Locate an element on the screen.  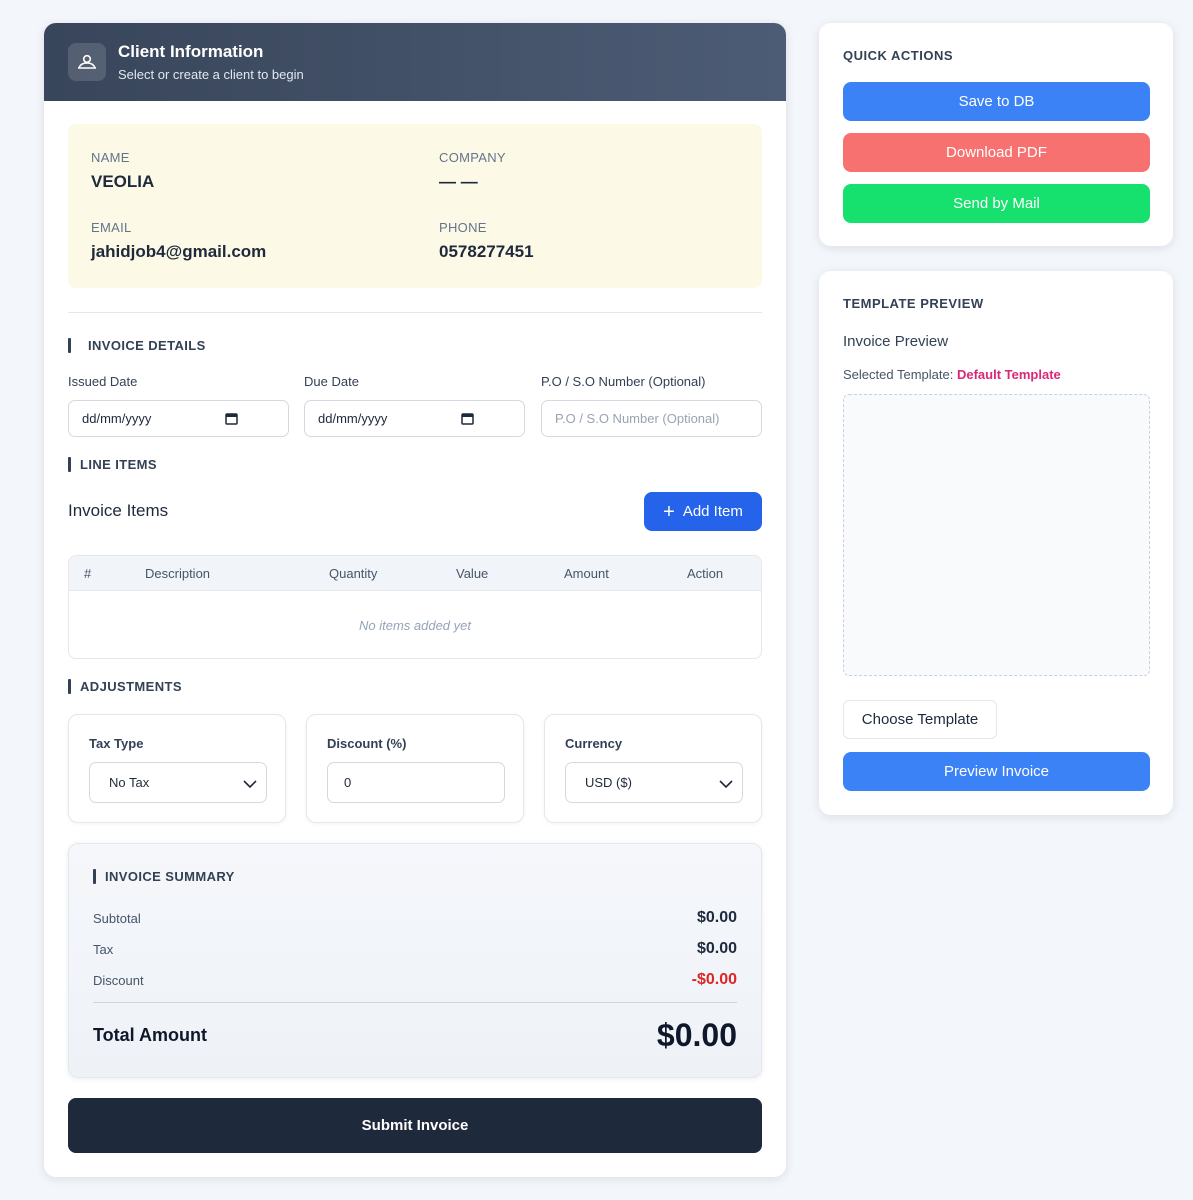
total-amount-label: Total Amount is located at coordinates (150, 1035).